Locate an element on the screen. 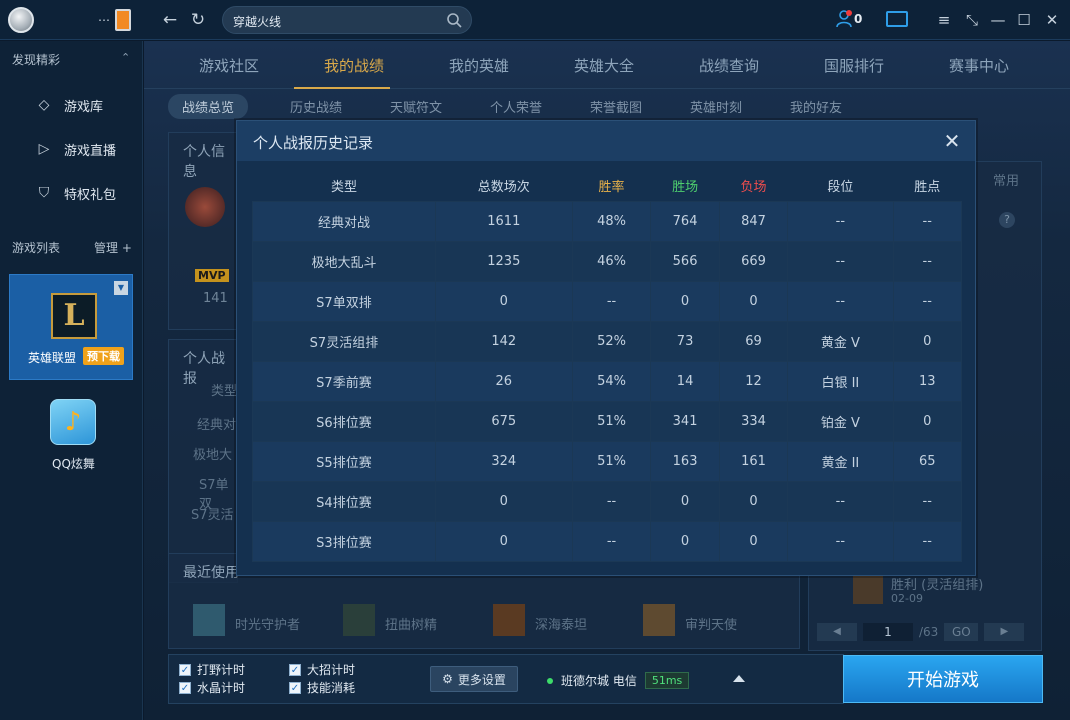 Image resolution: width=1070 pixels, height=720 pixels. tab-record-search: 战绩查询 is located at coordinates (729, 65).